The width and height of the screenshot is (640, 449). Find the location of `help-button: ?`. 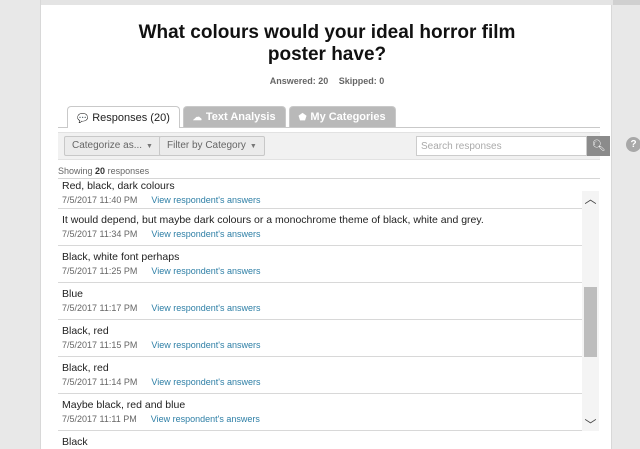

help-button: ? is located at coordinates (633, 144).